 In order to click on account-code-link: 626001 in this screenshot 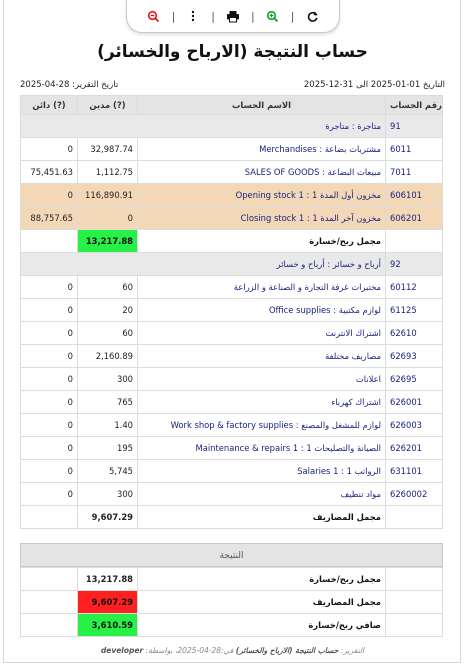, I will do `click(414, 402)`.